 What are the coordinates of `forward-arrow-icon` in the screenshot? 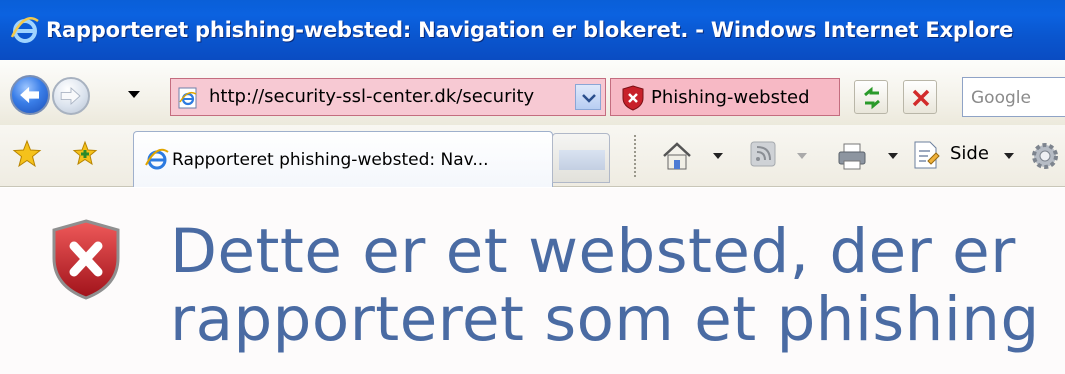 It's located at (70, 96).